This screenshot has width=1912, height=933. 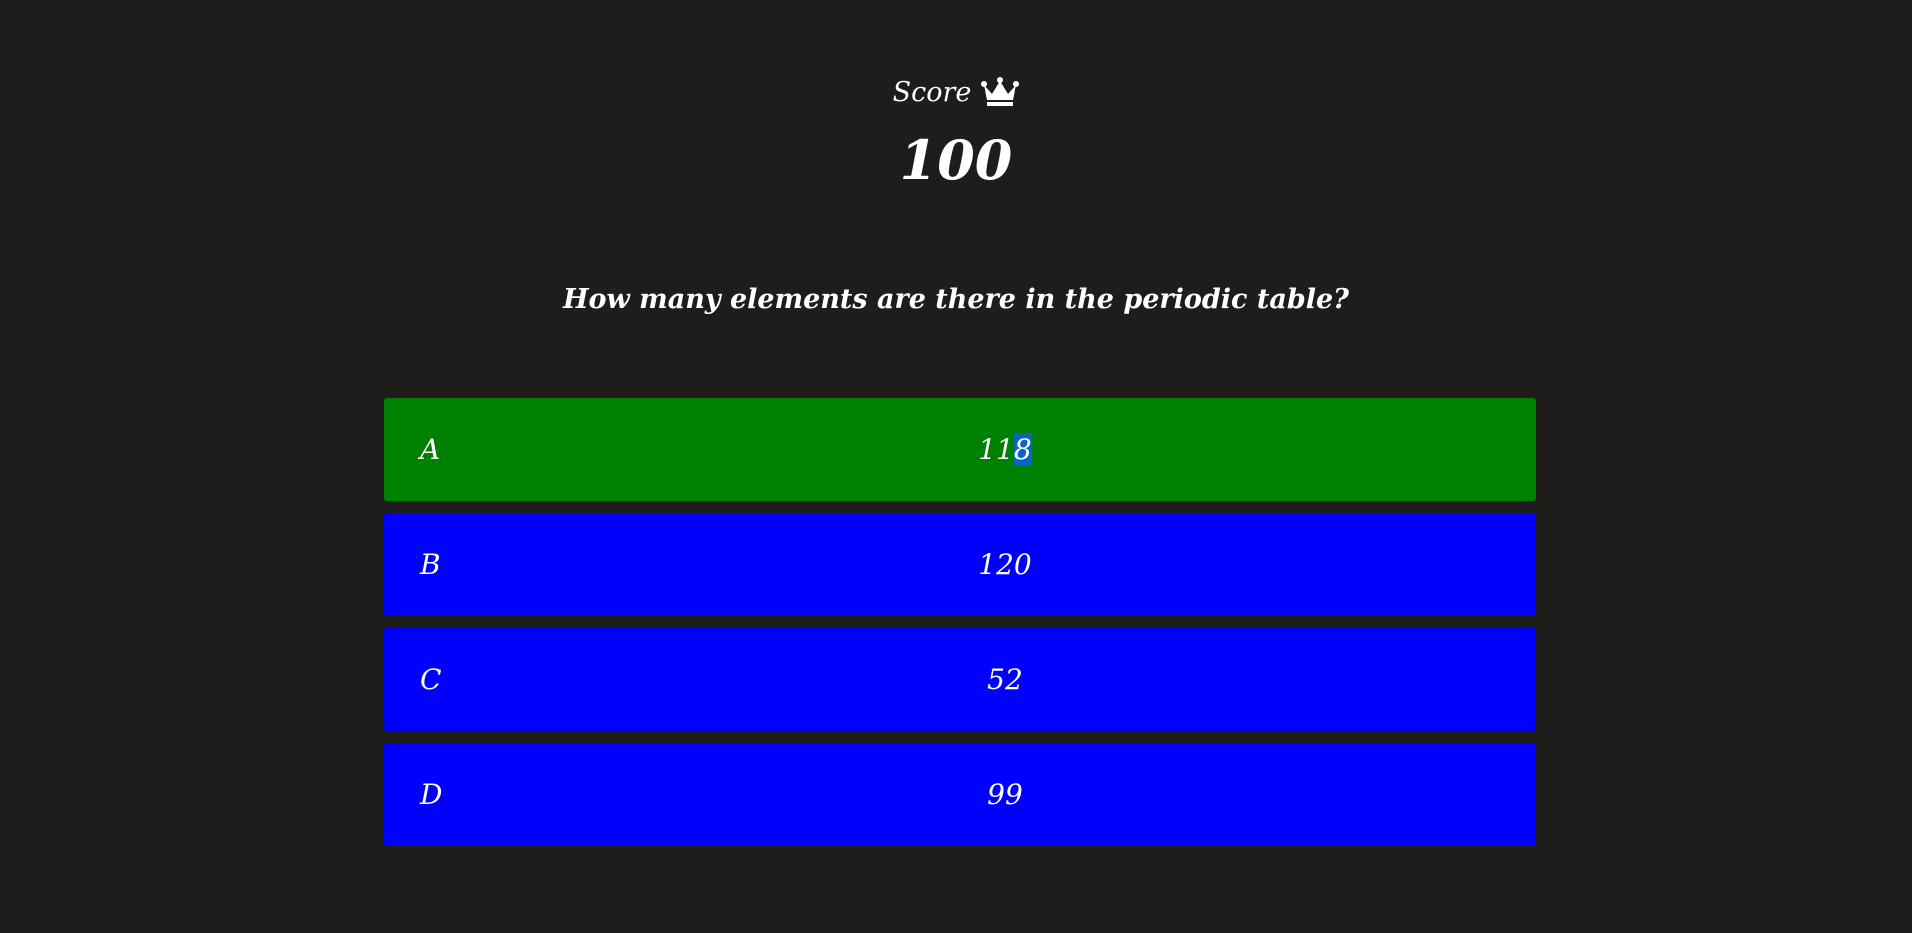 I want to click on answer-text: 52, so click(x=1005, y=679).